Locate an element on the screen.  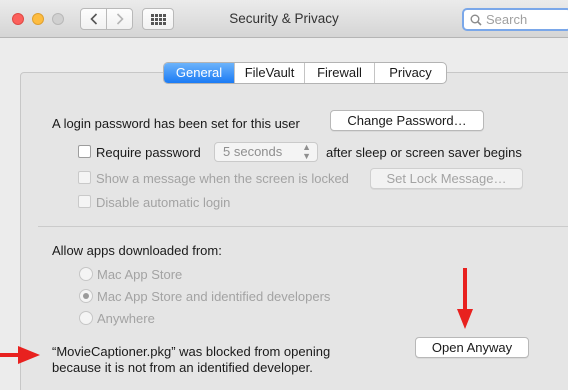
tab-firewall: Firewall is located at coordinates (339, 73).